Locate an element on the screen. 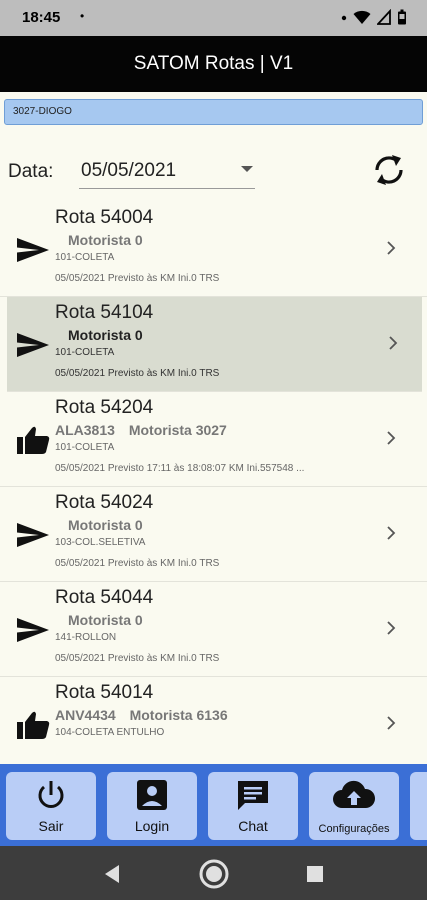  route-type: 141-ROLLON is located at coordinates (86, 637).